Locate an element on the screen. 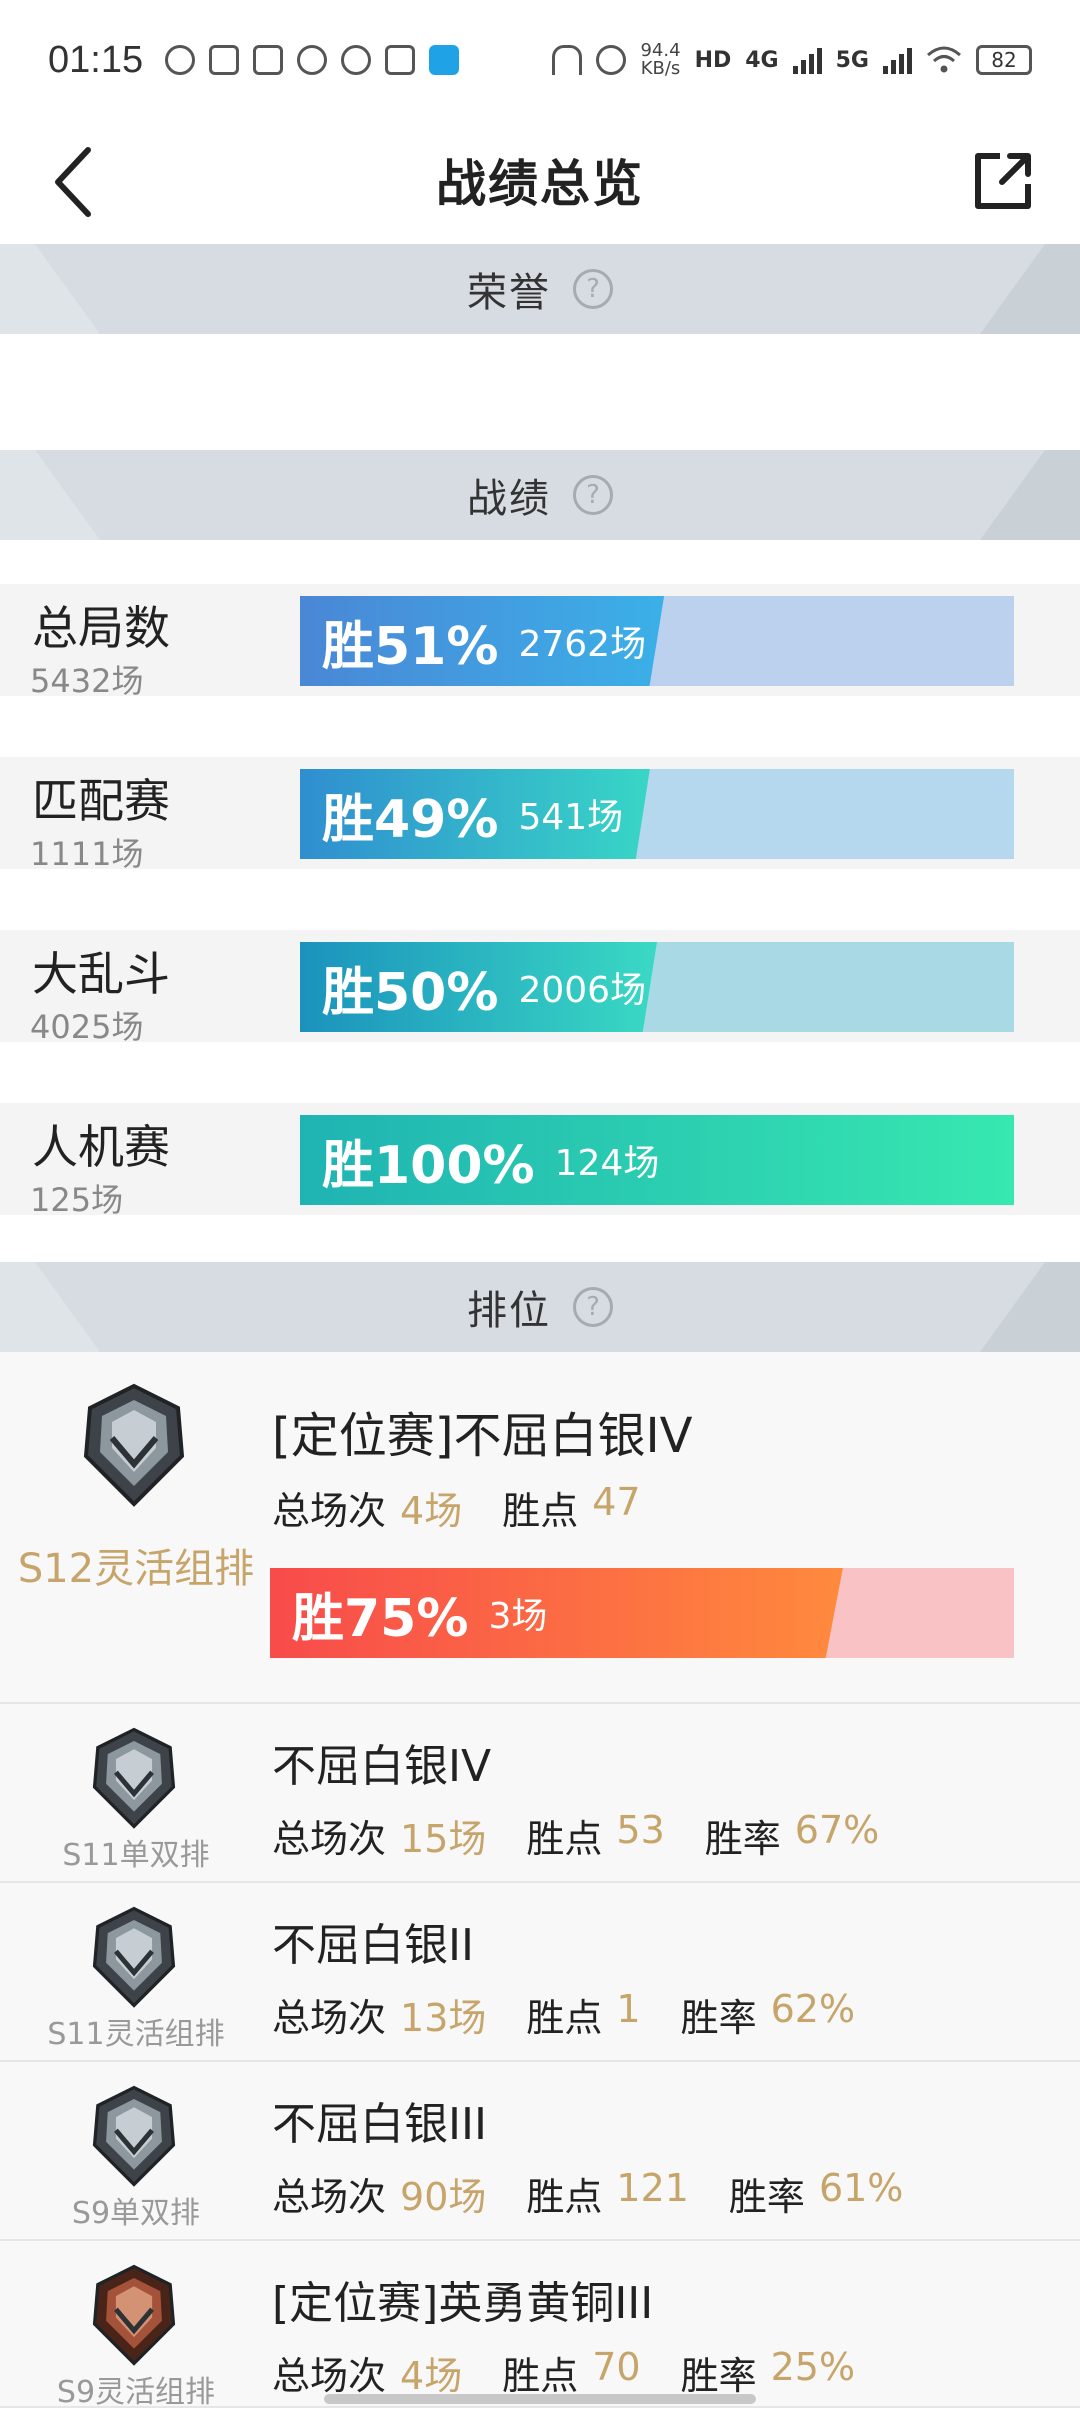  section-record-header: 战绩 ? is located at coordinates (540, 495).